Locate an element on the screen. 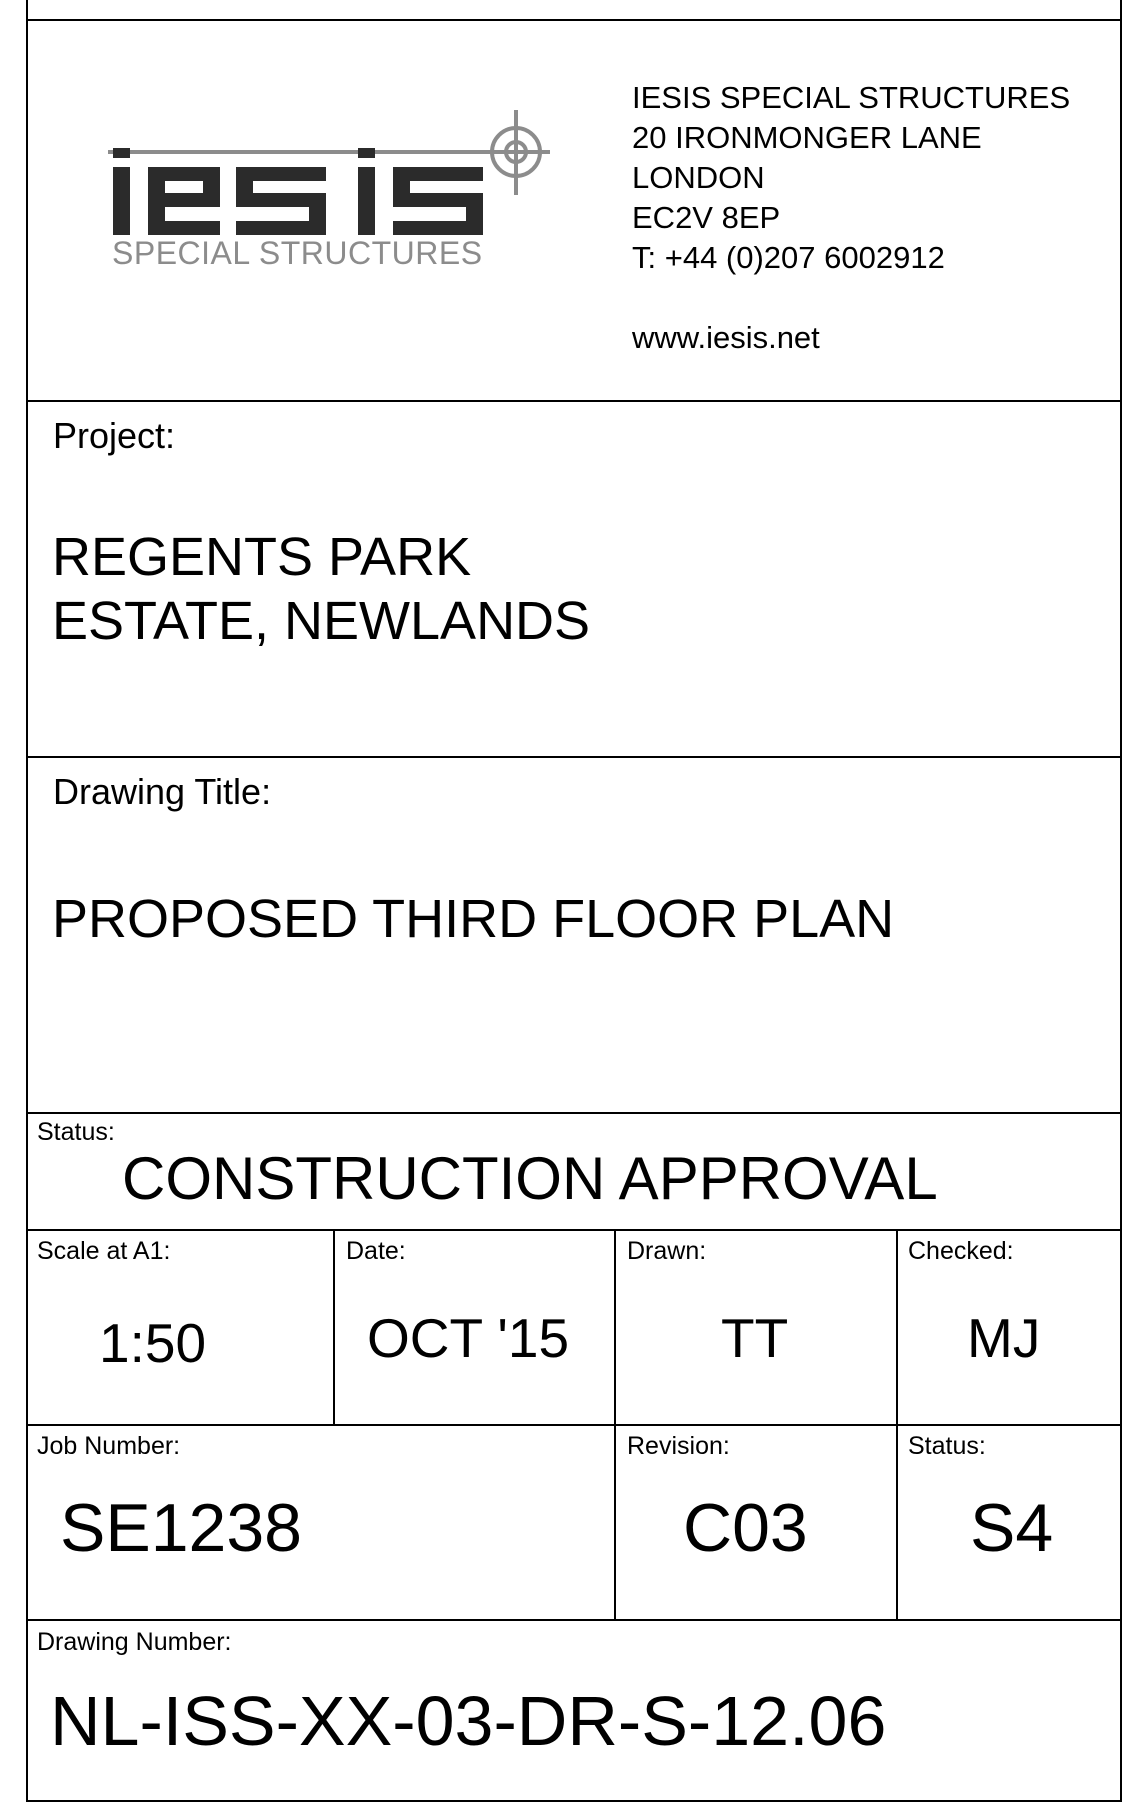  company-logo: SPECIAL STRUCTURES is located at coordinates (333, 195).